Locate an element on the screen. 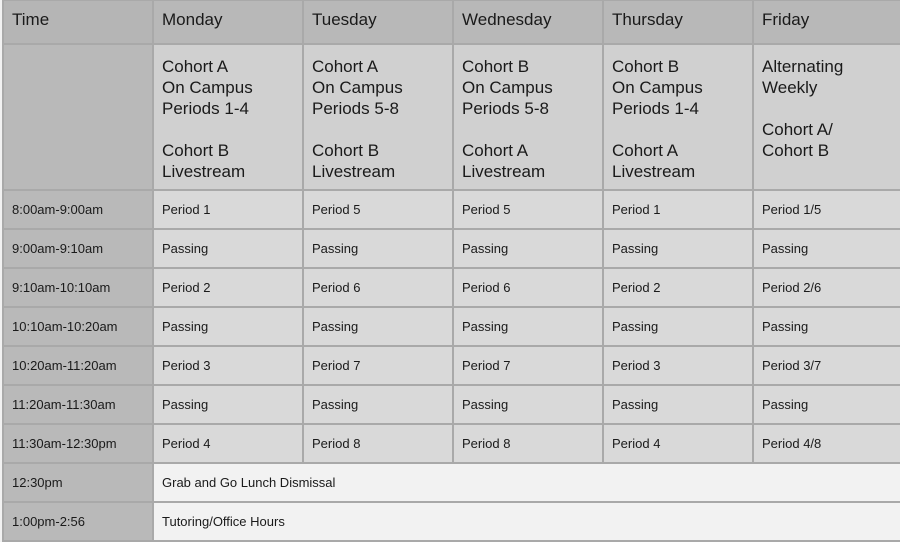 The image size is (900, 542). time-cell: 10:10am-10:20am is located at coordinates (78, 326).